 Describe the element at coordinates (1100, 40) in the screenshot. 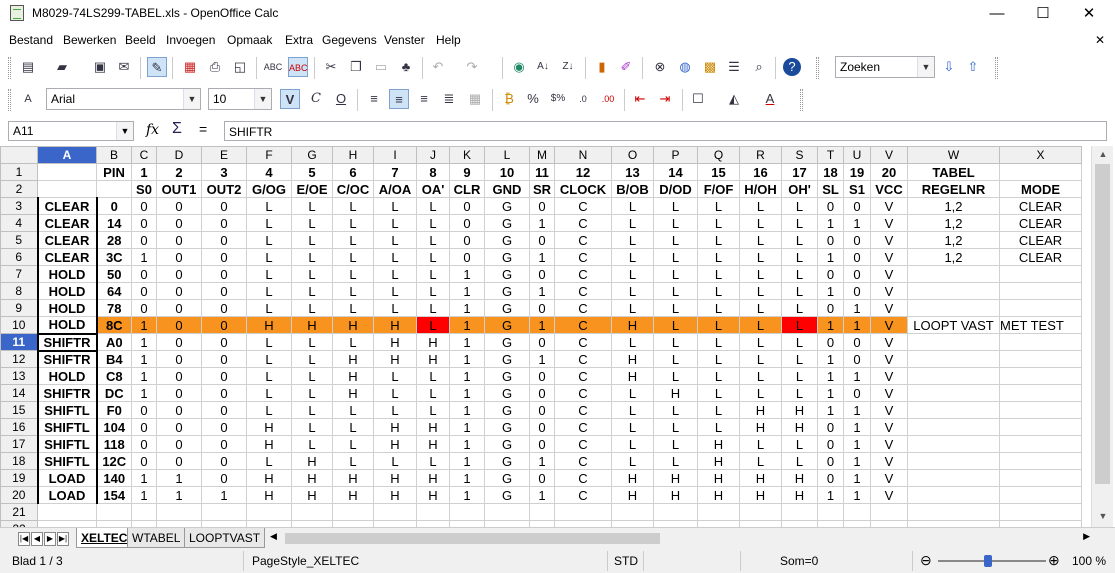

I see `close-document-icon: ✕` at that location.